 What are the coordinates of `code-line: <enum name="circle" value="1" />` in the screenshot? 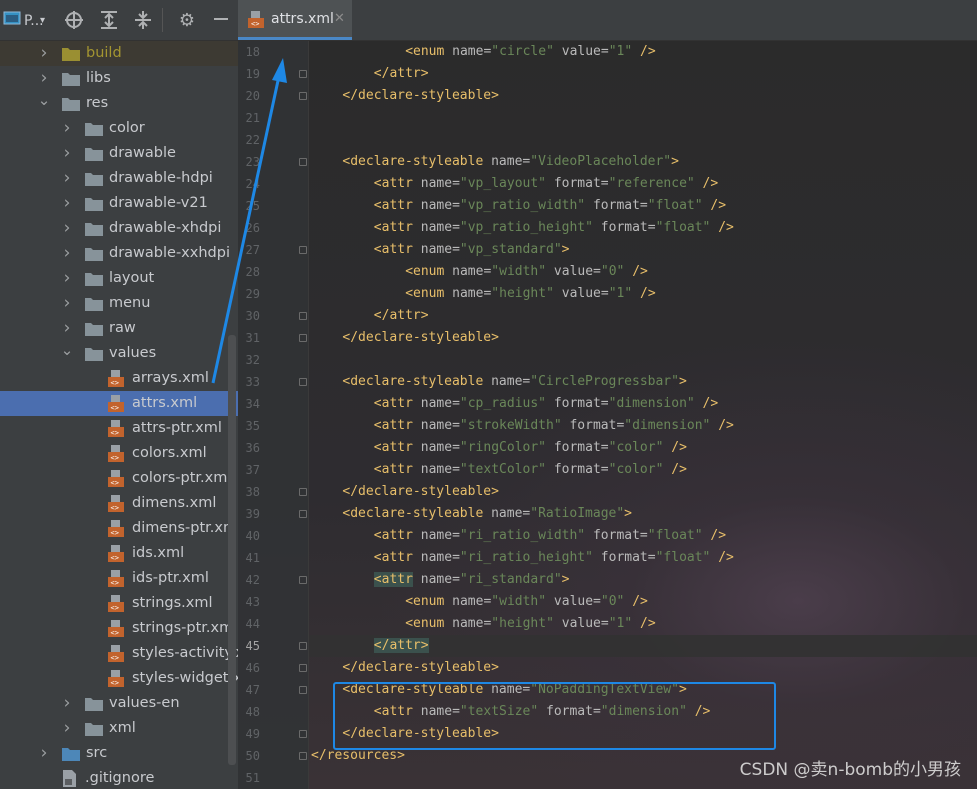 It's located at (530, 52).